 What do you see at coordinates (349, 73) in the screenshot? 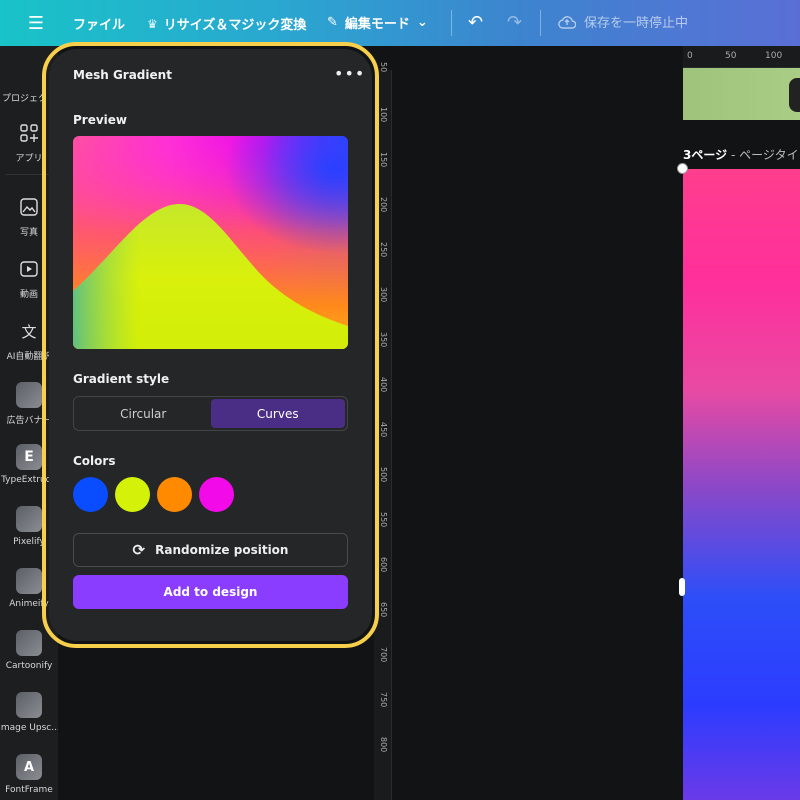
I see `more-options-icon: •••` at bounding box center [349, 73].